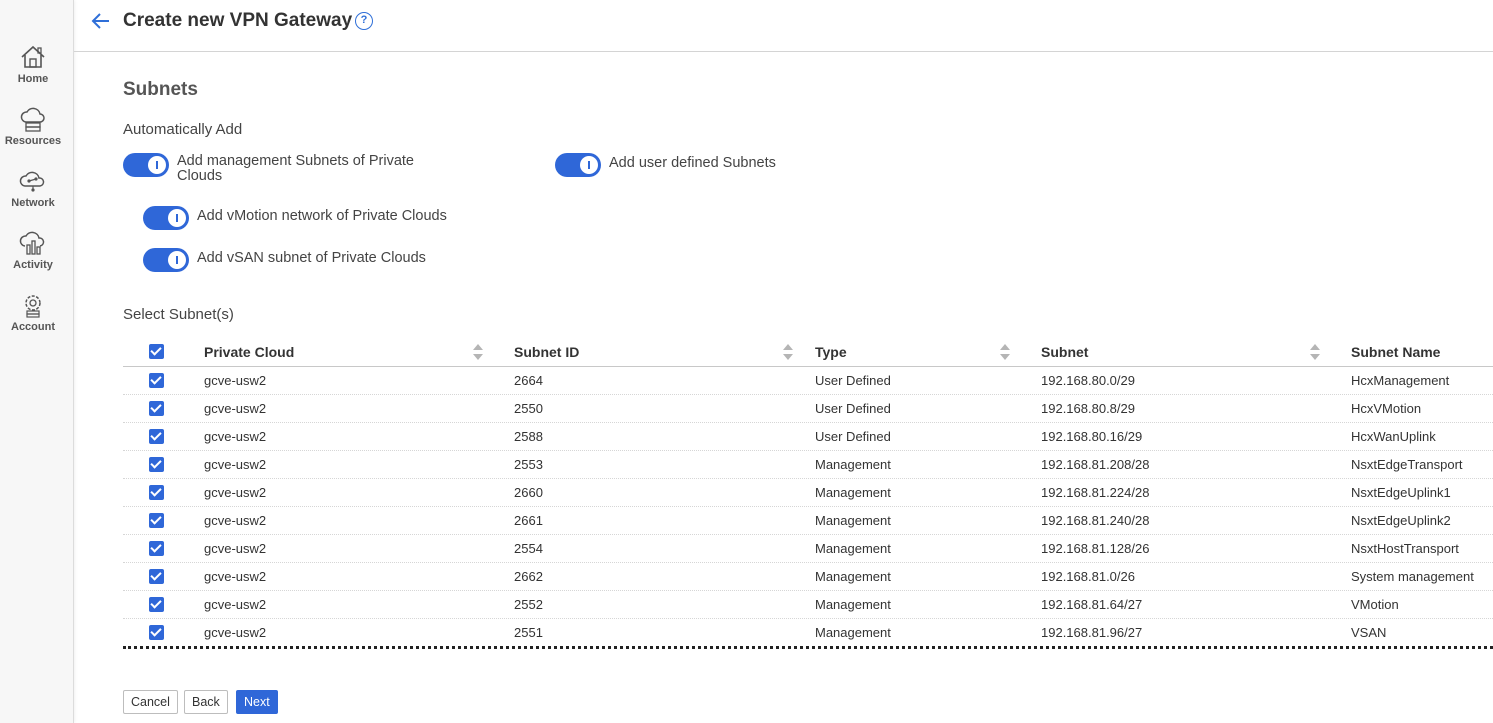  What do you see at coordinates (528, 380) in the screenshot?
I see `cell-subnet-id: 2664` at bounding box center [528, 380].